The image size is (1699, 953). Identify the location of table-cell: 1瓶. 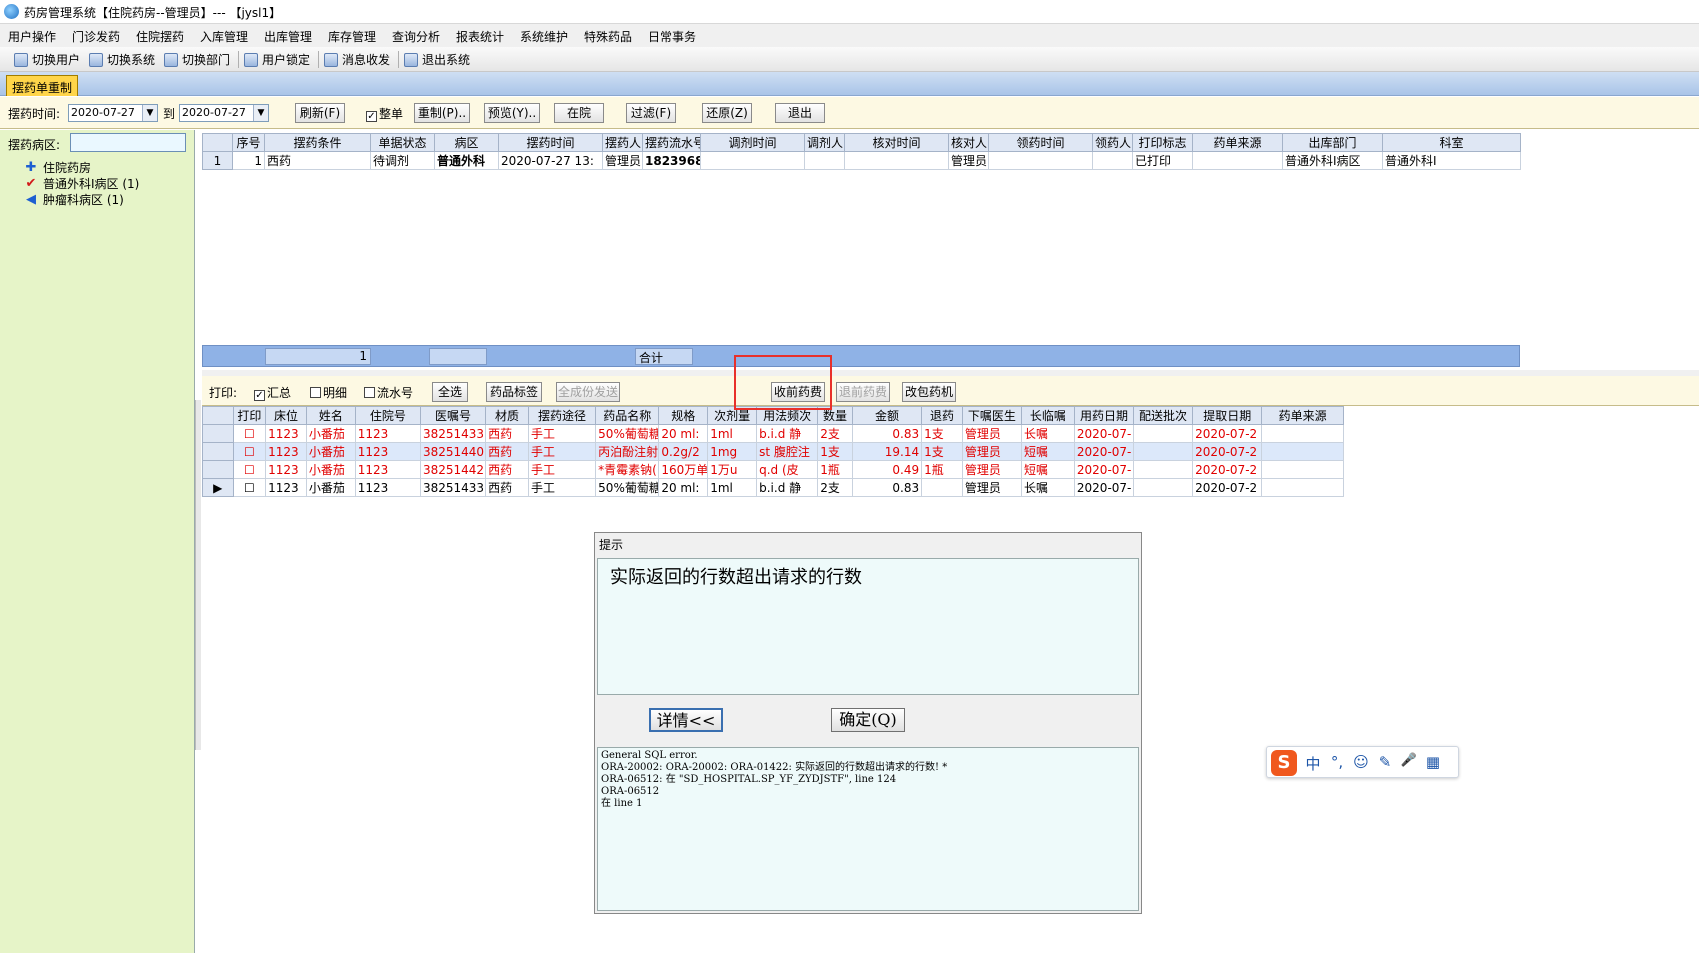
(835, 469).